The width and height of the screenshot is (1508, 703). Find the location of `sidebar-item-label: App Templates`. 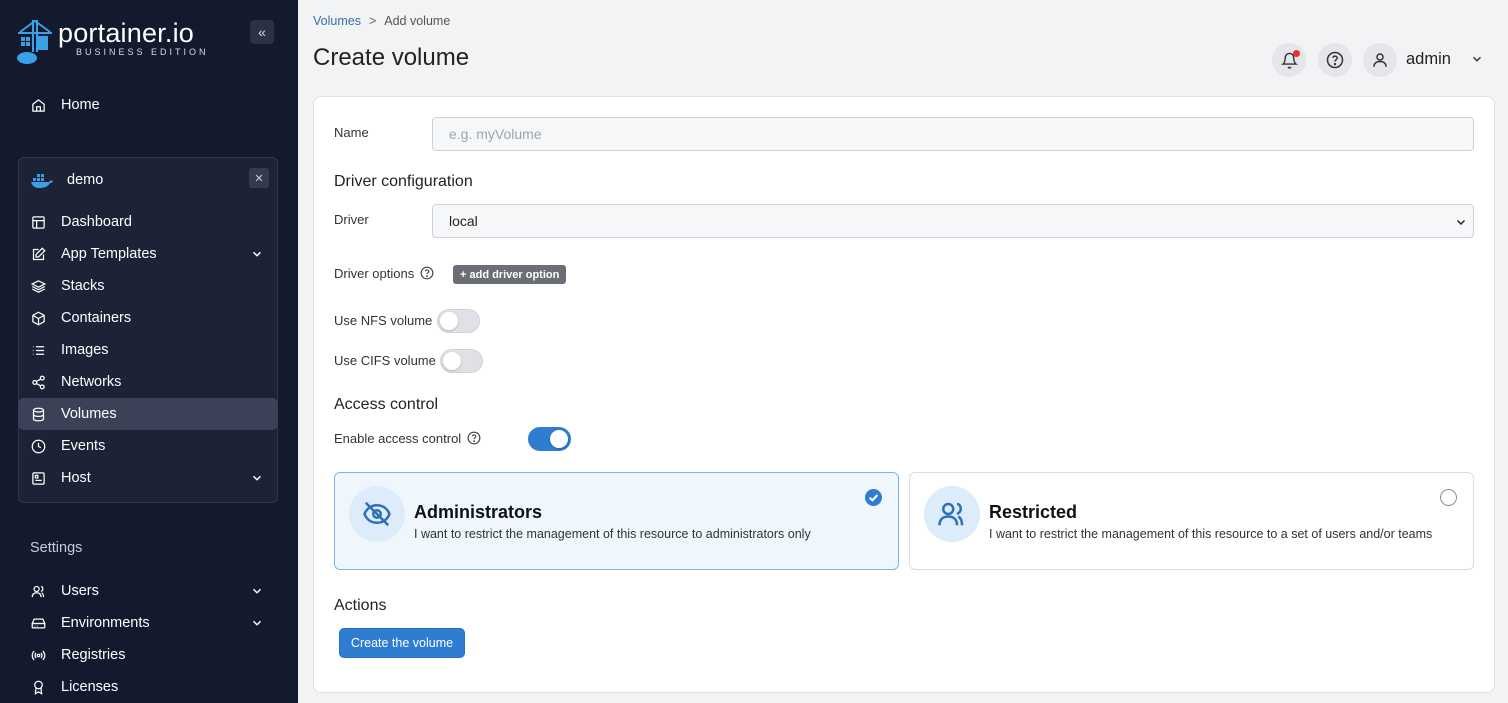

sidebar-item-label: App Templates is located at coordinates (109, 254).